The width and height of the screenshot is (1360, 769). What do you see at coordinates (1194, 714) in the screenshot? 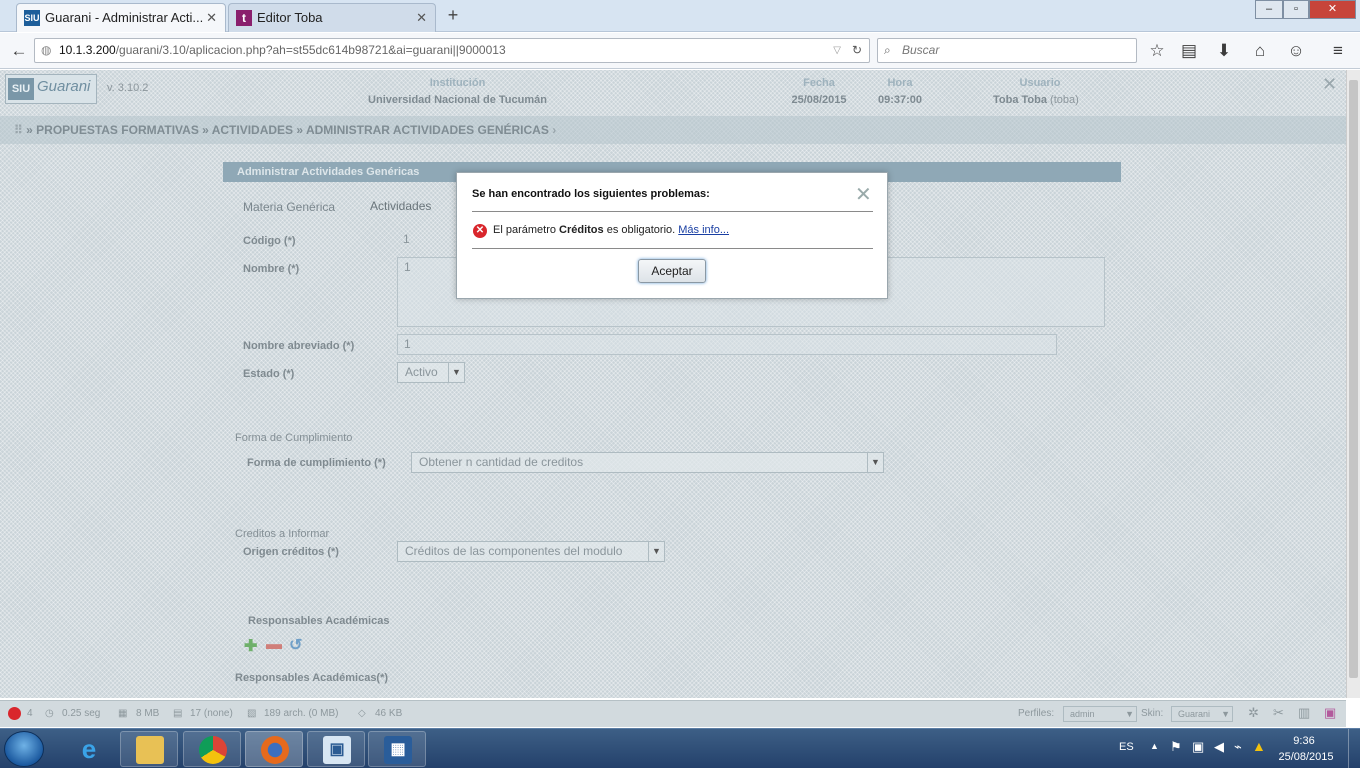
I see `skin-value: Guarani` at bounding box center [1194, 714].